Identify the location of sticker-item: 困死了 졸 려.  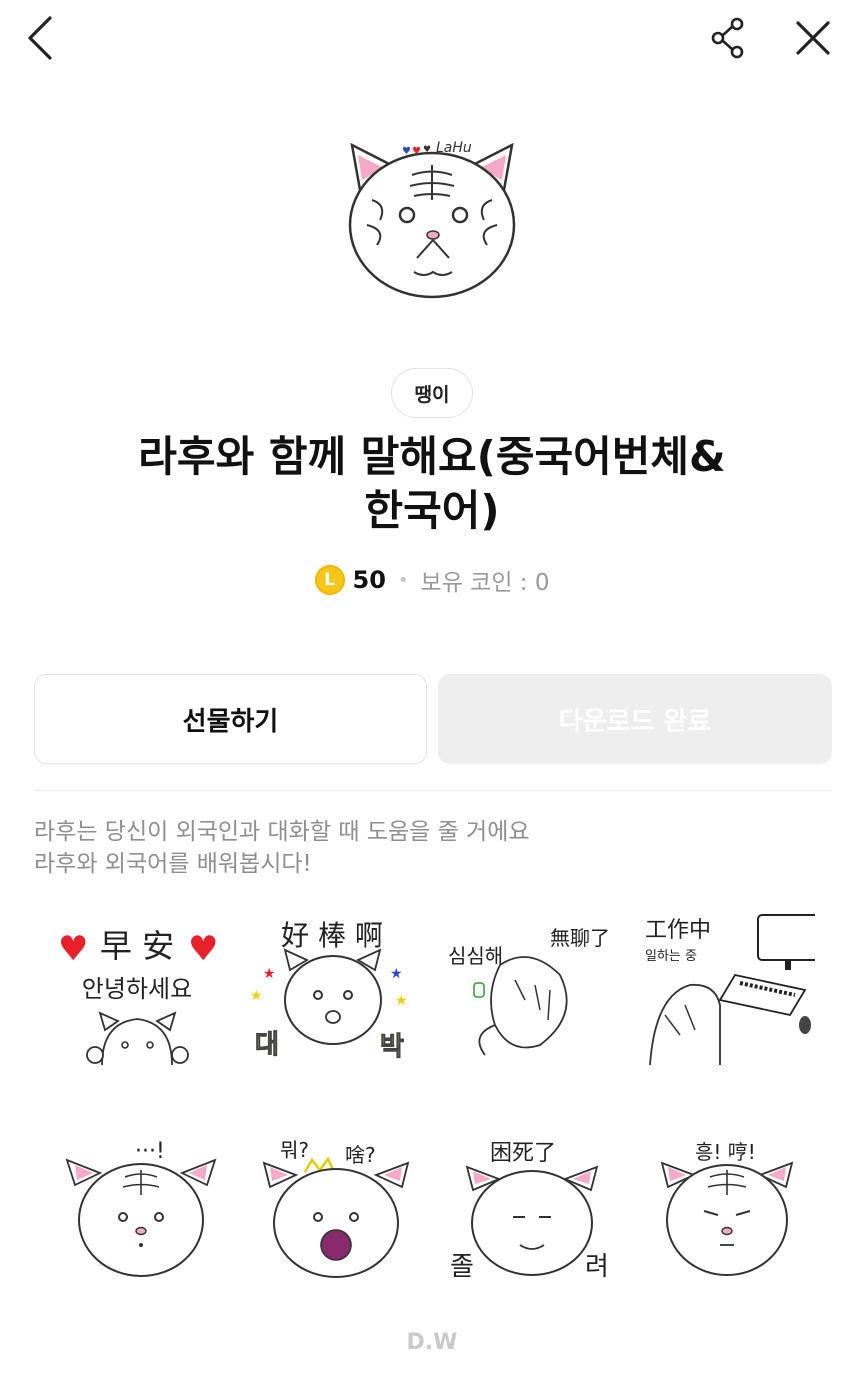
(532, 1210).